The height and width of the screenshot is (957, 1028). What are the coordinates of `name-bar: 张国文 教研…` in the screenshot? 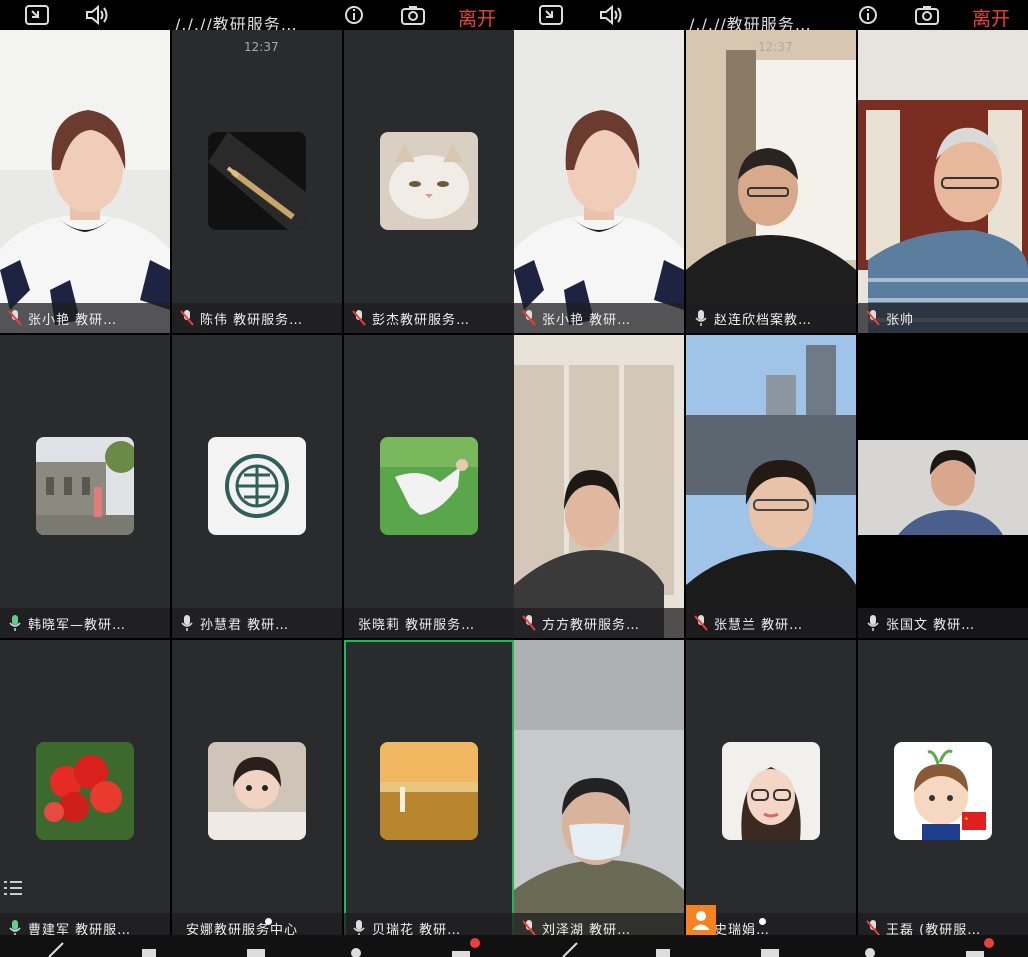 It's located at (943, 623).